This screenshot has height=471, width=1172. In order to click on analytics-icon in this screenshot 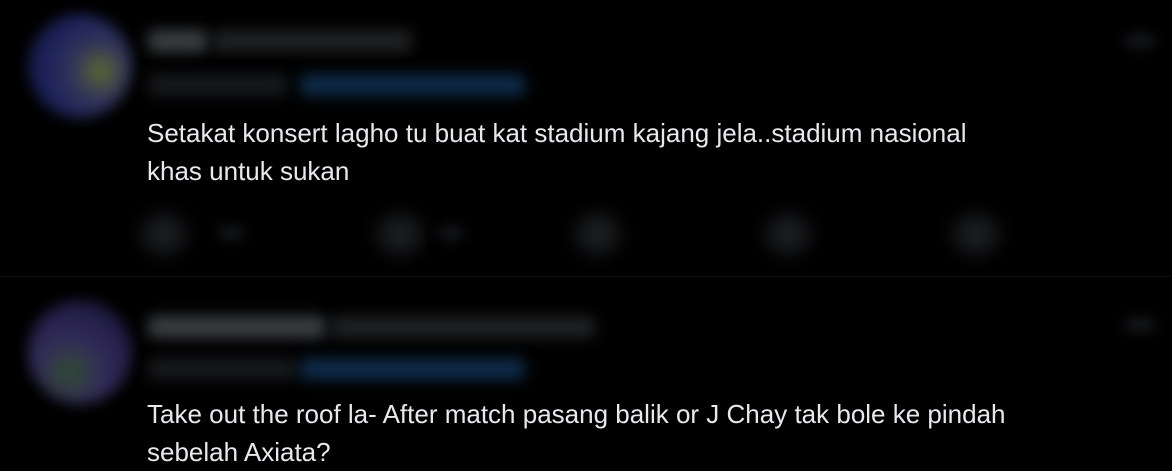, I will do `click(976, 234)`.